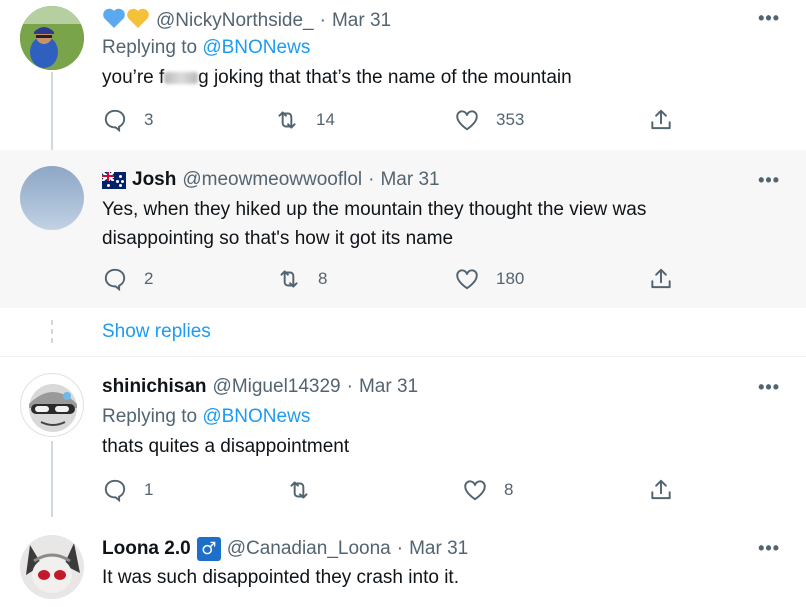 Image resolution: width=806 pixels, height=607 pixels. I want to click on censored-word: ucki, so click(181, 77).